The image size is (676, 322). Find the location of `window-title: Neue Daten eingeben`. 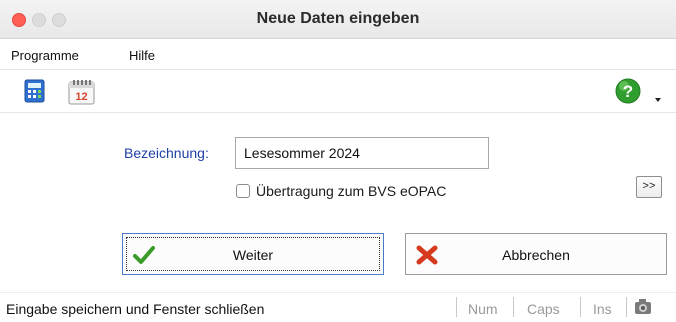

window-title: Neue Daten eingeben is located at coordinates (338, 18).